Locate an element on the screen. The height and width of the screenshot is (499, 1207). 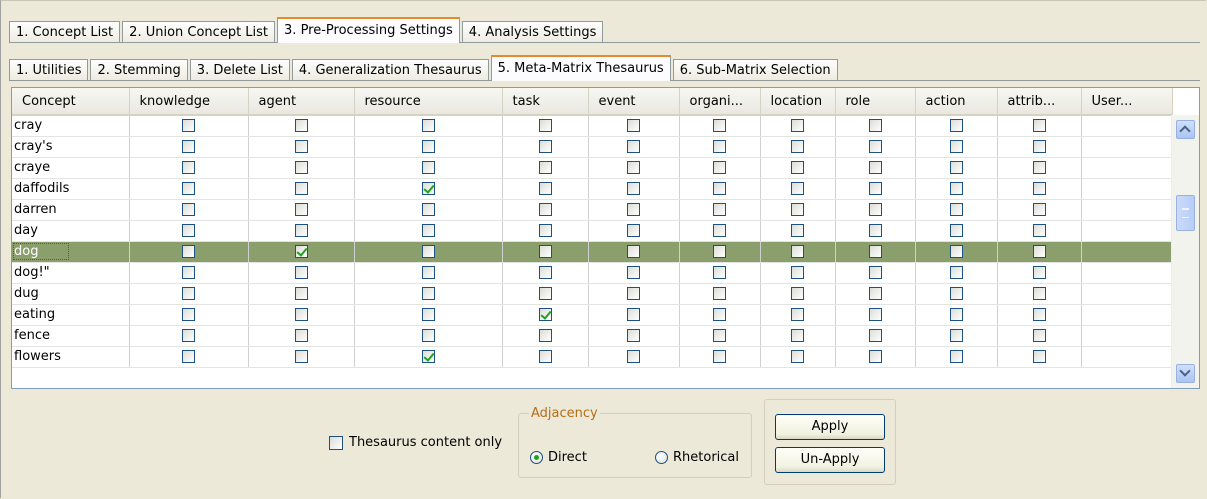
table-row: craye is located at coordinates (592, 168).